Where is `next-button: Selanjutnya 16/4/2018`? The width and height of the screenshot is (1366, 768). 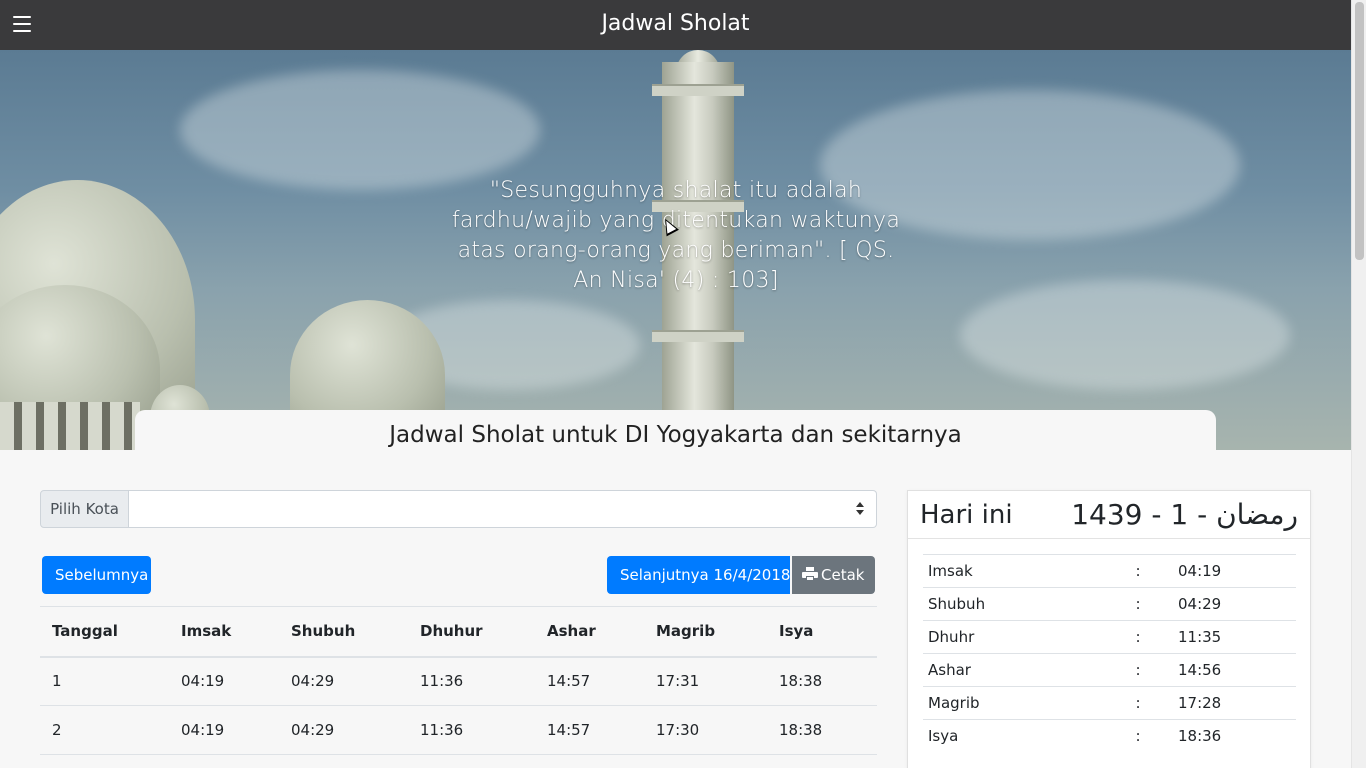 next-button: Selanjutnya 16/4/2018 is located at coordinates (698, 575).